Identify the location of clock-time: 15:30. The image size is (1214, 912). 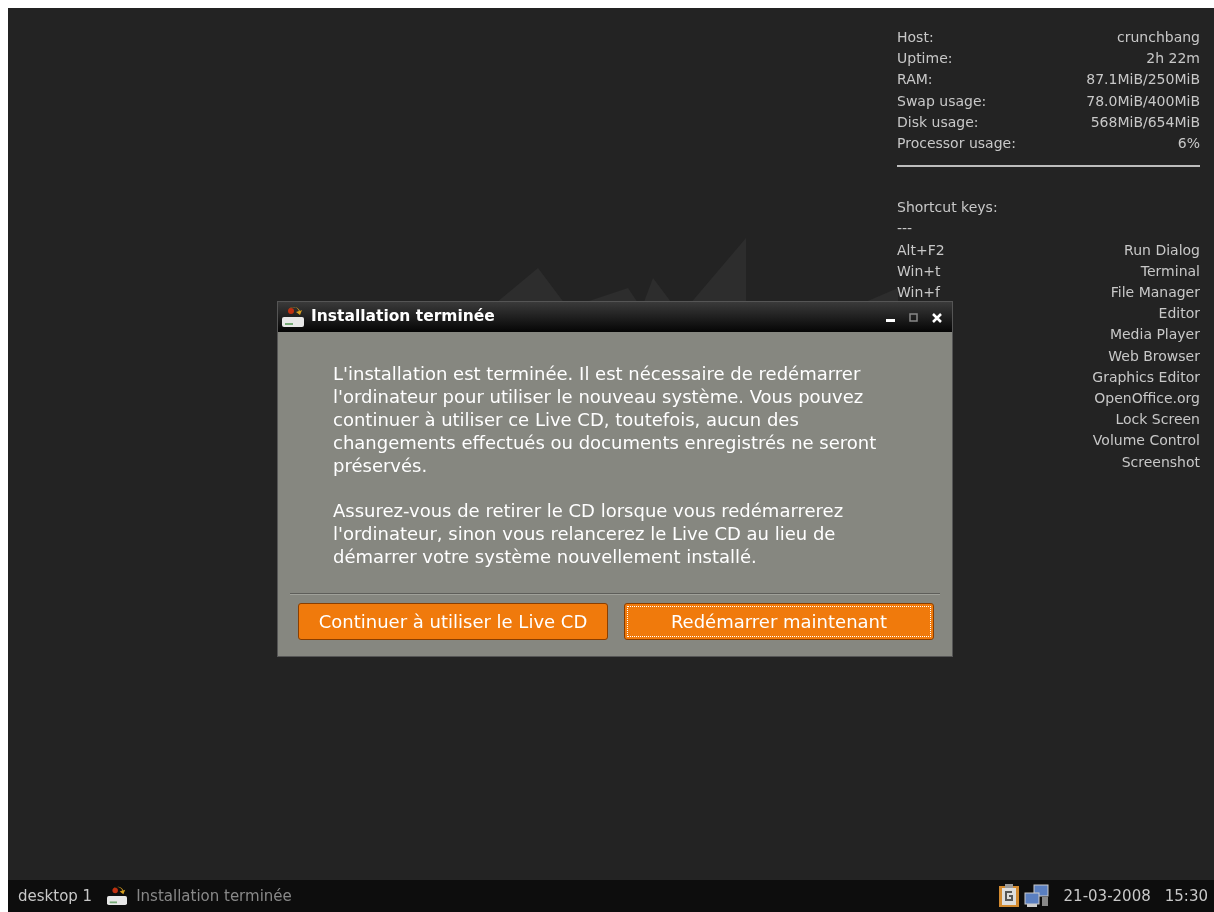
(1186, 896).